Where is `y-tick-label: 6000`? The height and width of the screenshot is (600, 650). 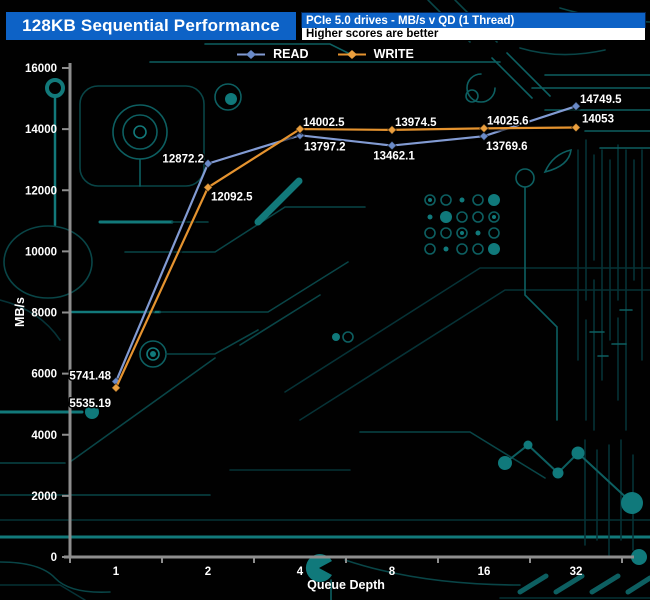
y-tick-label: 6000 is located at coordinates (44, 375).